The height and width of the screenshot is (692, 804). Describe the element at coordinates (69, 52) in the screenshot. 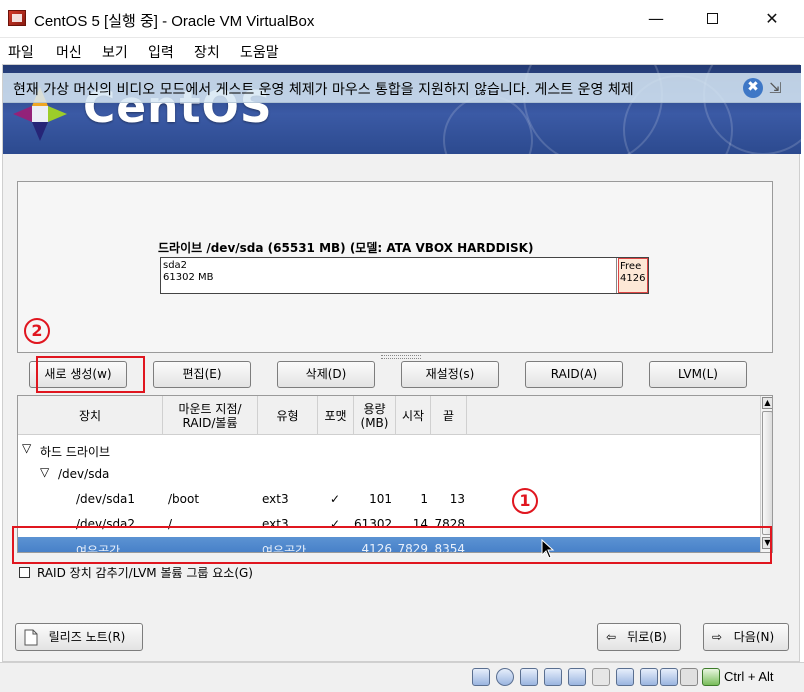

I see `menu-machine: 머신` at that location.